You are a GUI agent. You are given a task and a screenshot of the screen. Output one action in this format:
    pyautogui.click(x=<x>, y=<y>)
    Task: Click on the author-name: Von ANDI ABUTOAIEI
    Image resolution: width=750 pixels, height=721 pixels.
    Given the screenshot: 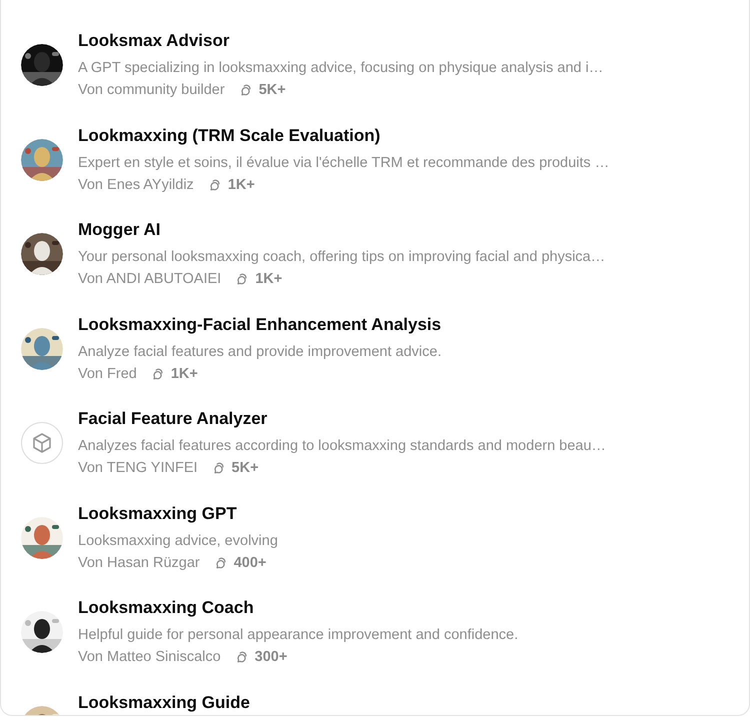 What is the action you would take?
    pyautogui.click(x=150, y=279)
    